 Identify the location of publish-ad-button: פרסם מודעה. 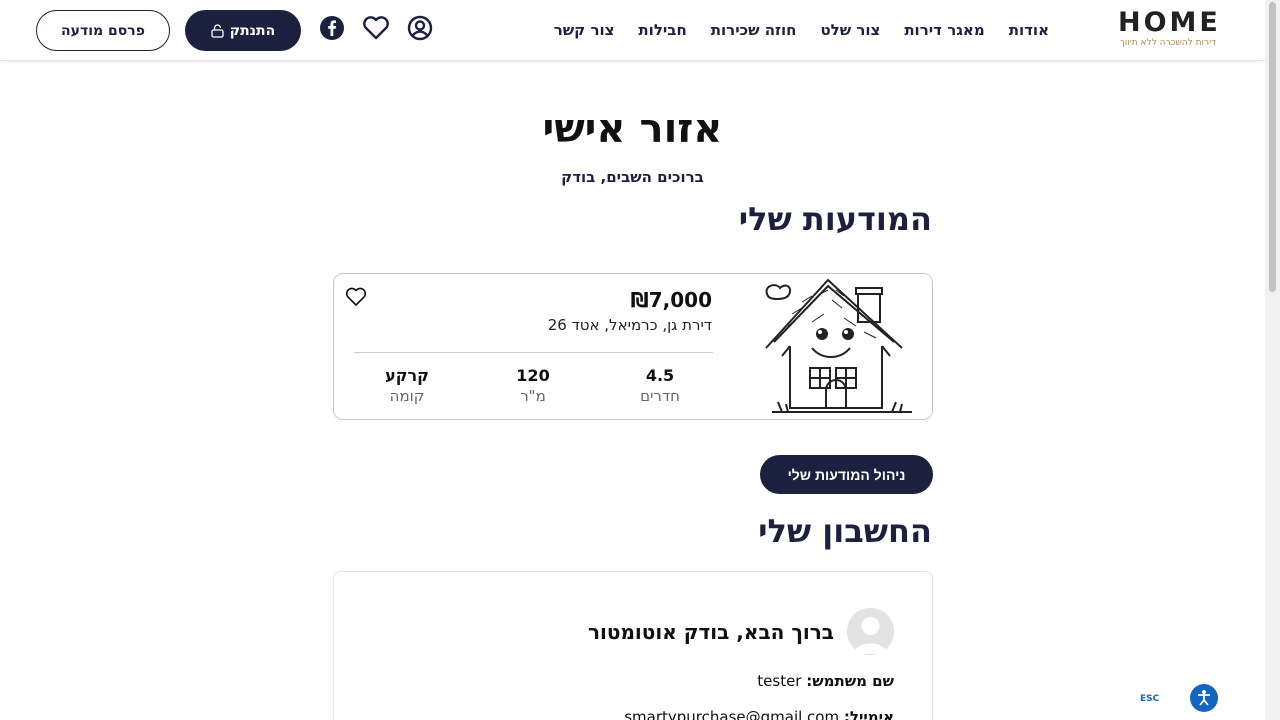
(103, 30).